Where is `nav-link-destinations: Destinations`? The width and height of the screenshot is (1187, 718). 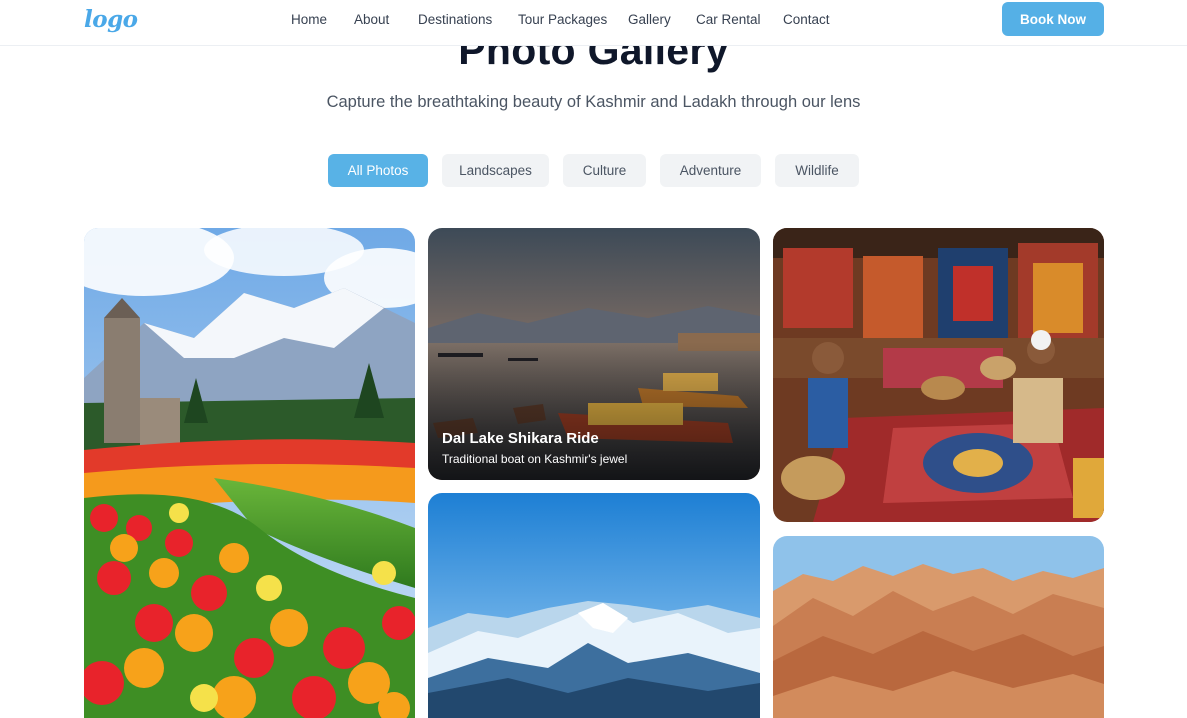
nav-link-destinations: Destinations is located at coordinates (455, 19).